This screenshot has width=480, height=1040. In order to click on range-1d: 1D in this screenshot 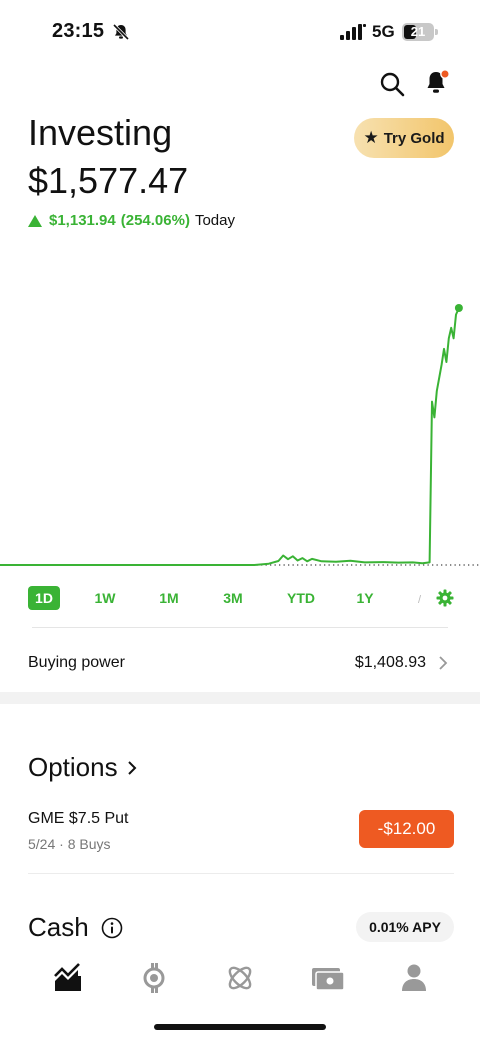, I will do `click(44, 598)`.